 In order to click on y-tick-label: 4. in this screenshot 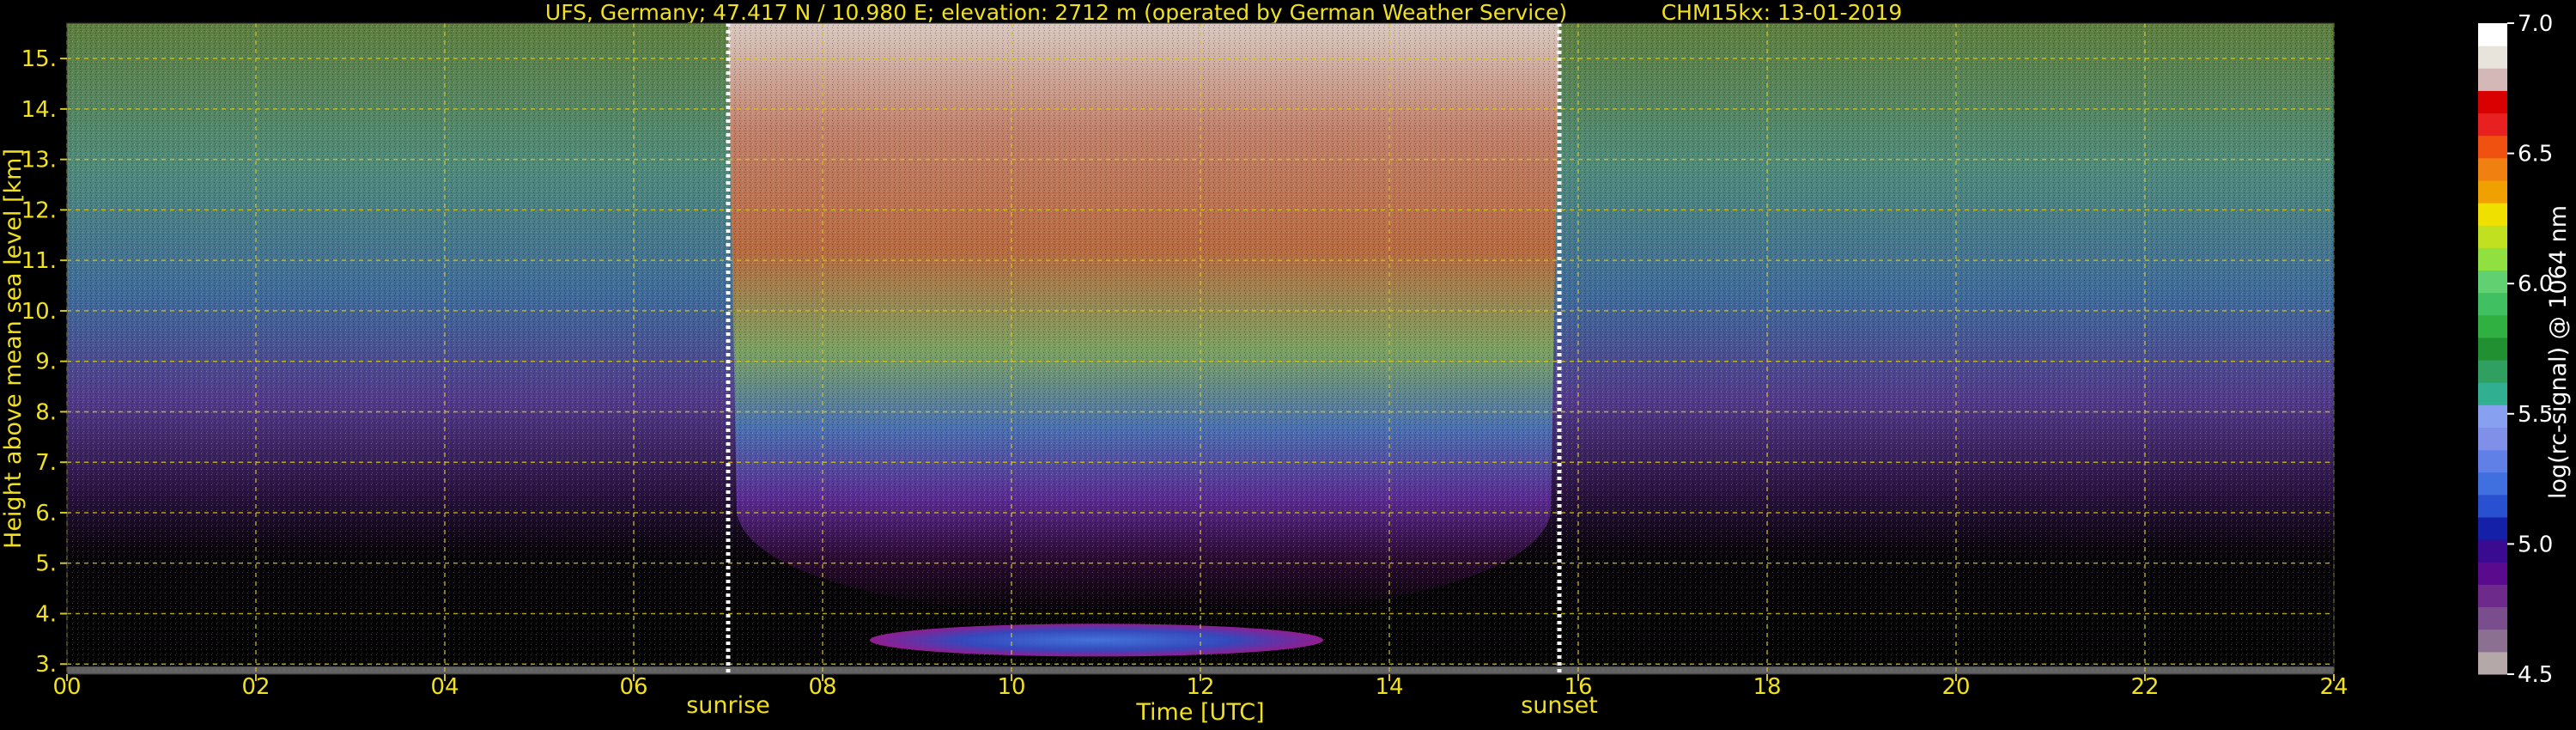, I will do `click(46, 614)`.